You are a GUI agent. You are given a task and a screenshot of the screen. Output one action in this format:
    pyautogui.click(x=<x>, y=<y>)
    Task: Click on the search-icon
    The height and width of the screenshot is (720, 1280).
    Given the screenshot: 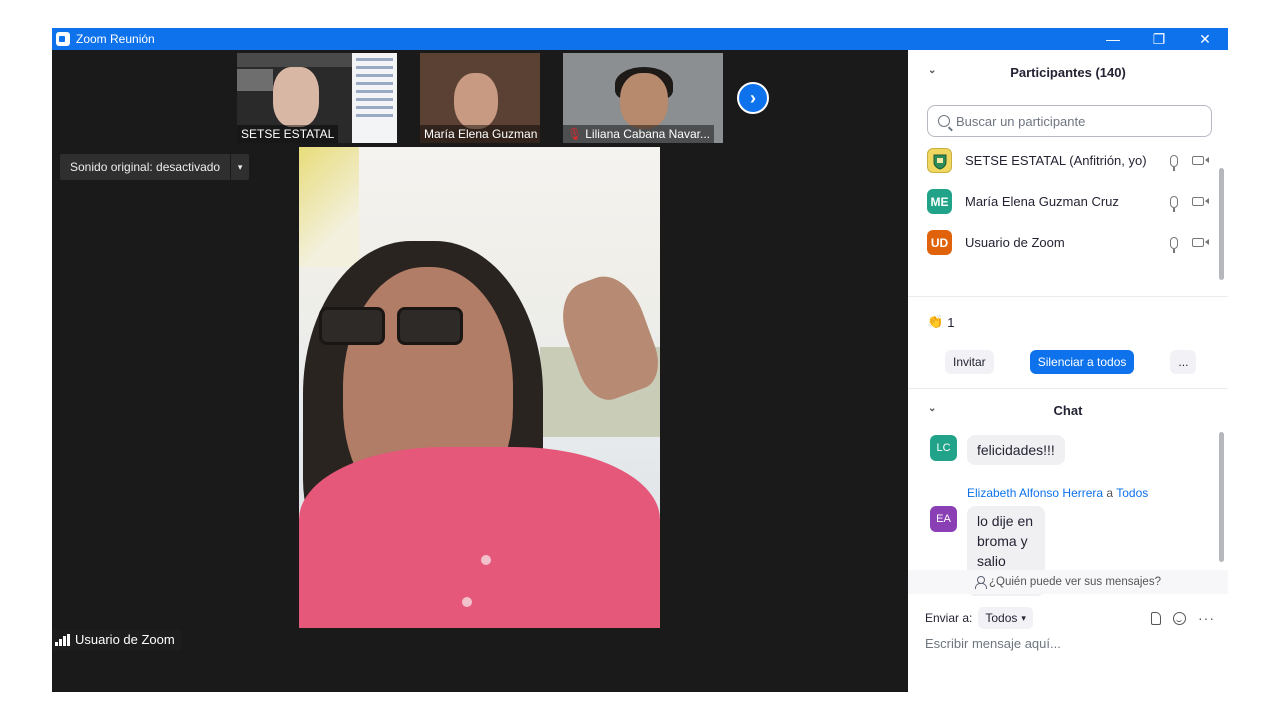 What is the action you would take?
    pyautogui.click(x=944, y=121)
    